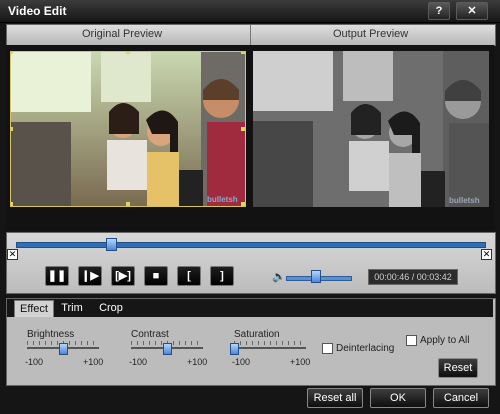  I want to click on cancel-button: Cancel, so click(461, 398).